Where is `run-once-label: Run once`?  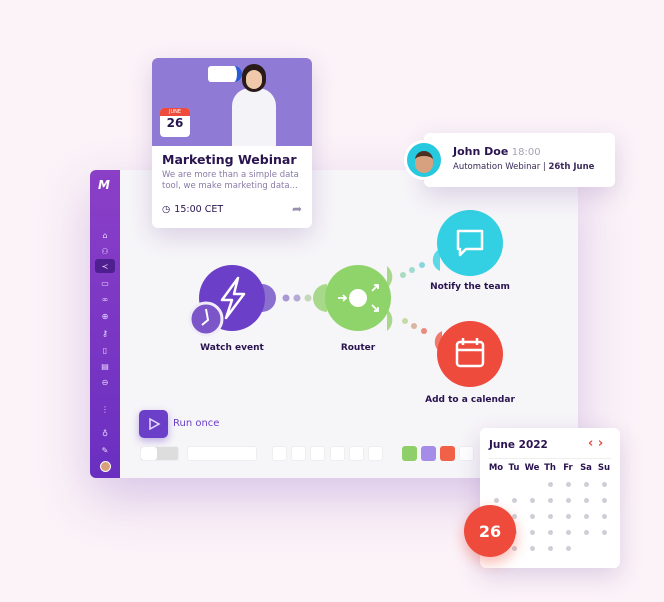 run-once-label: Run once is located at coordinates (196, 423).